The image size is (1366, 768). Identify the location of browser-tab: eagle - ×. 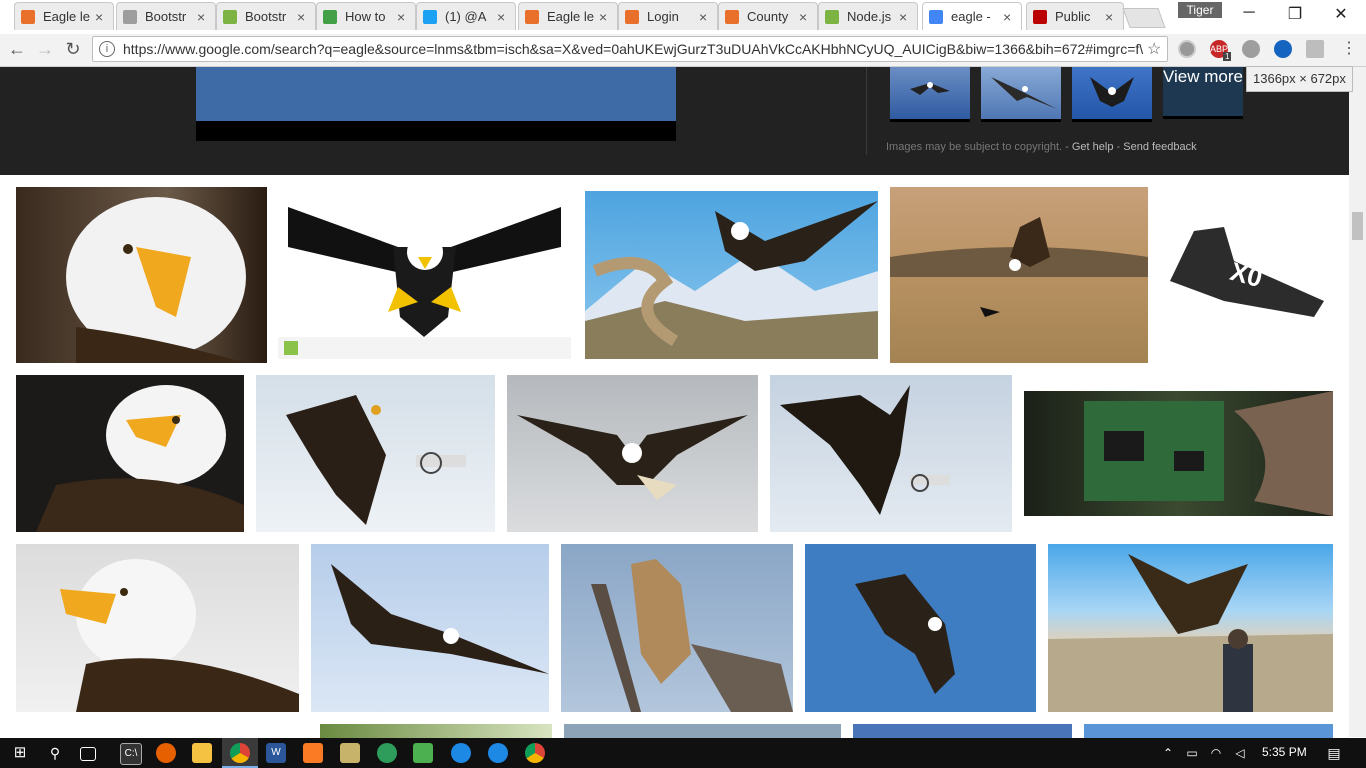
(972, 16).